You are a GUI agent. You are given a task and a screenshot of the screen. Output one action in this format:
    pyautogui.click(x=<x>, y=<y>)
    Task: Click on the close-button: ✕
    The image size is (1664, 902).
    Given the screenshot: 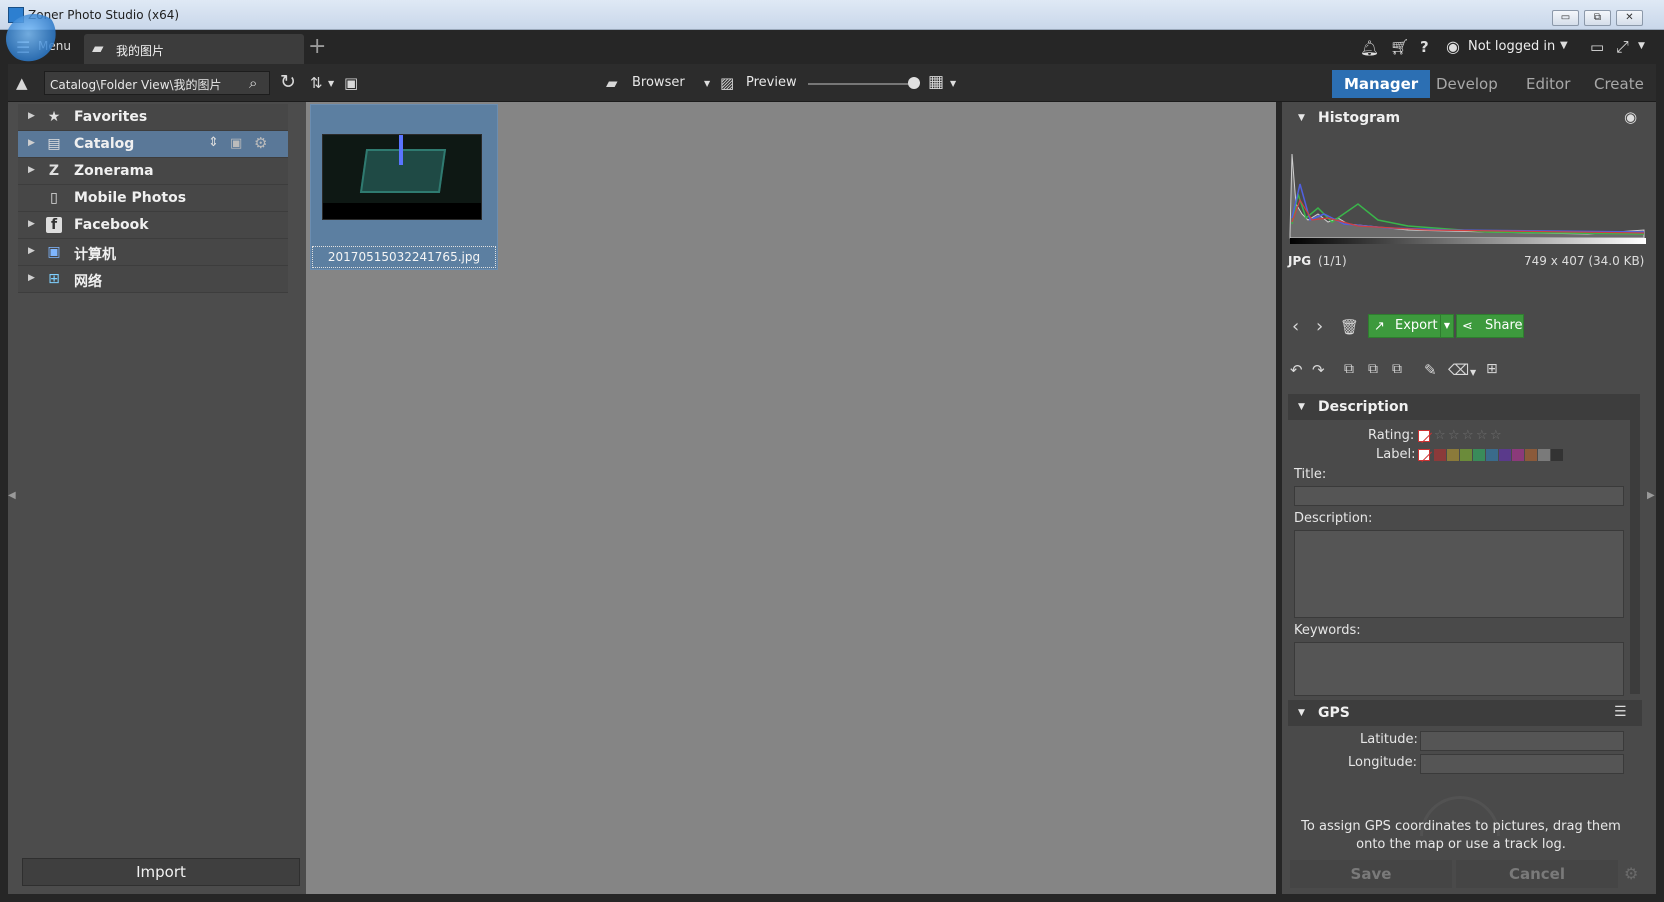 What is the action you would take?
    pyautogui.click(x=1629, y=18)
    